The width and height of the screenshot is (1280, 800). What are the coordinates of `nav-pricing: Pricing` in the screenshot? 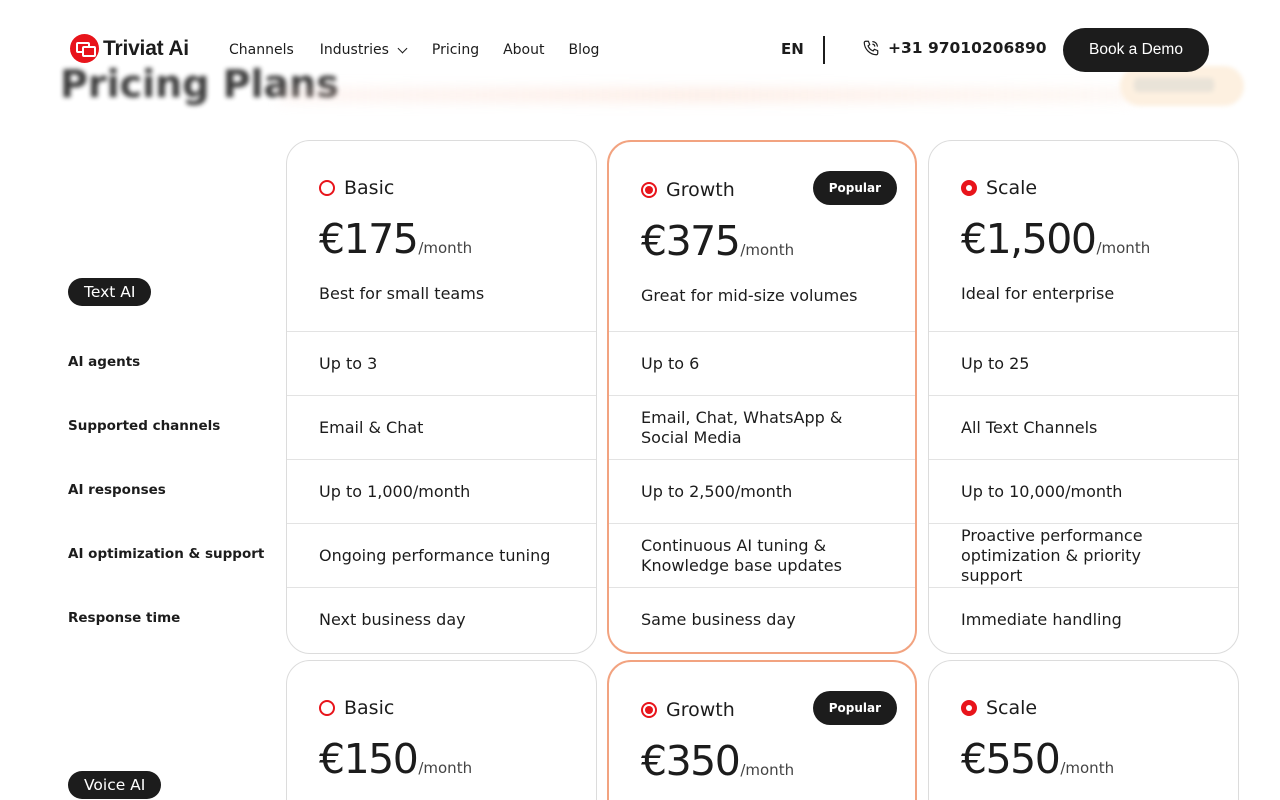 It's located at (455, 50).